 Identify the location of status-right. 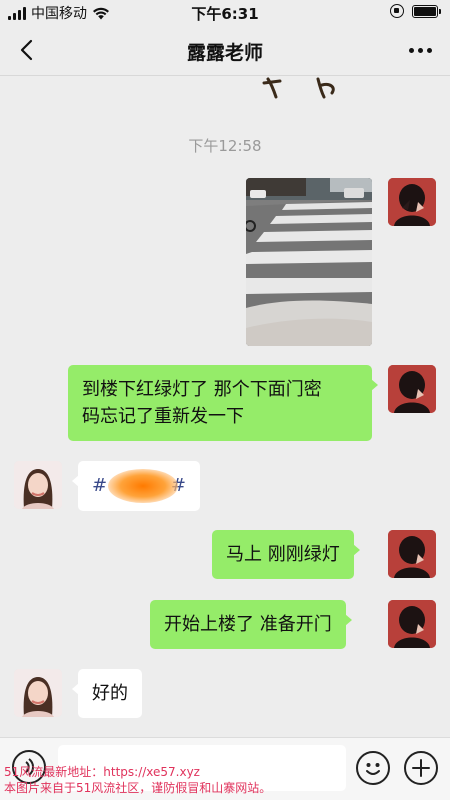
(415, 11).